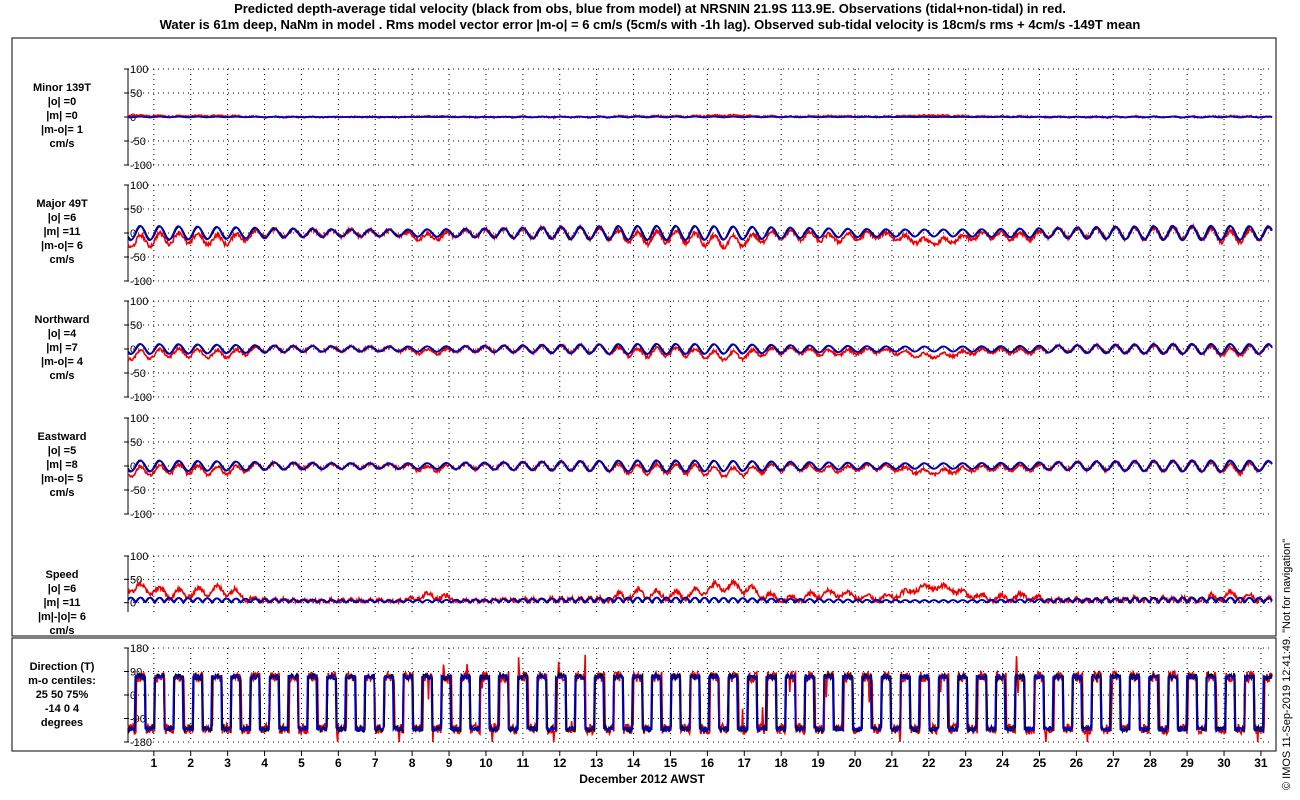  I want to click on panel-label-line: |m-o|= 4, so click(62, 362).